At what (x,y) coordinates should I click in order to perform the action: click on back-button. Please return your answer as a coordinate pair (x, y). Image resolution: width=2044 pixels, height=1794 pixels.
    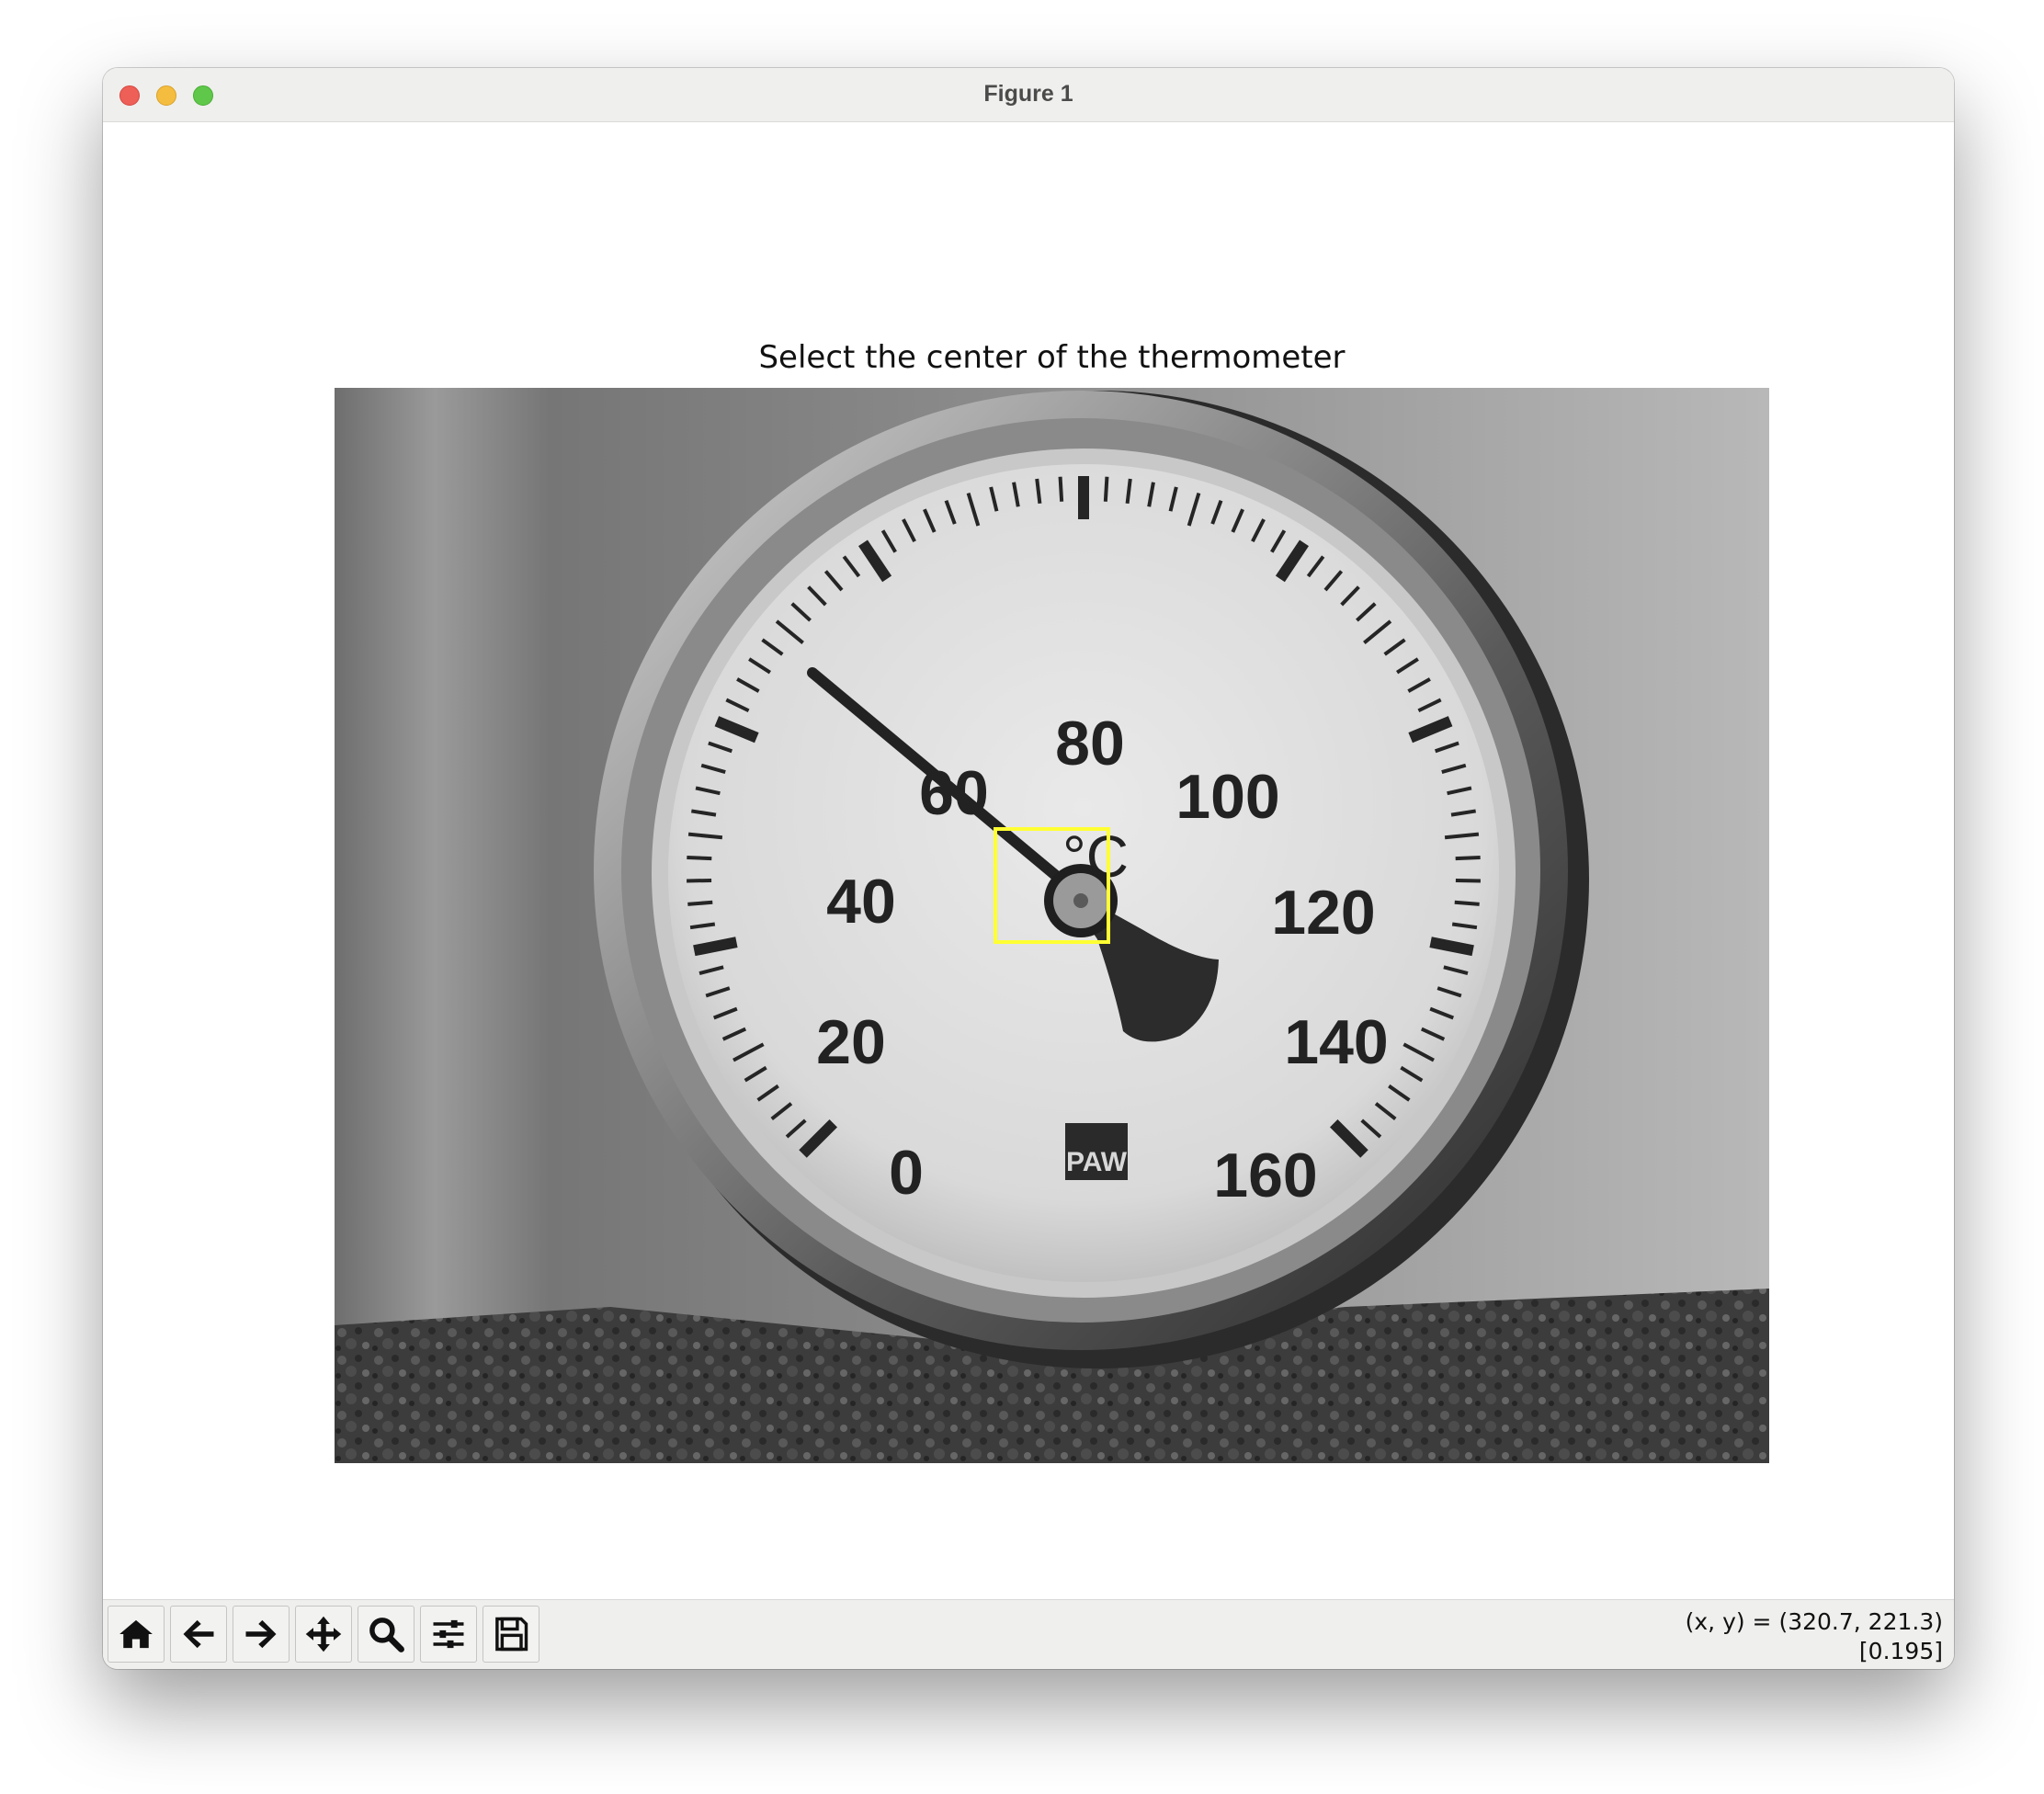
    Looking at the image, I should click on (198, 1634).